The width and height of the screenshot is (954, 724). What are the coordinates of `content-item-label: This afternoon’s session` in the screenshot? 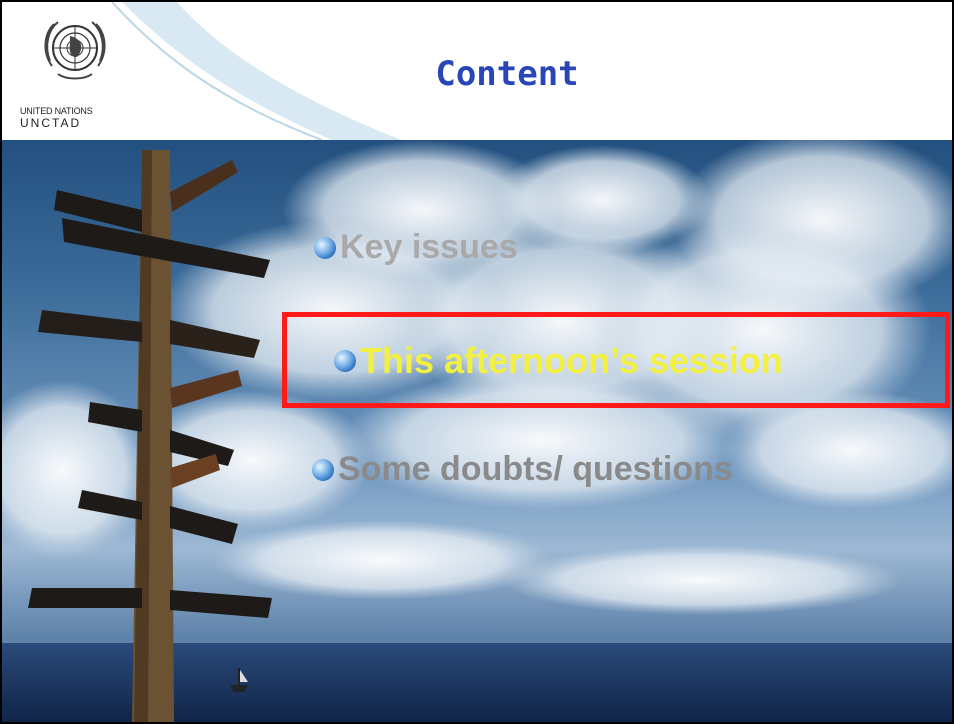 It's located at (571, 360).